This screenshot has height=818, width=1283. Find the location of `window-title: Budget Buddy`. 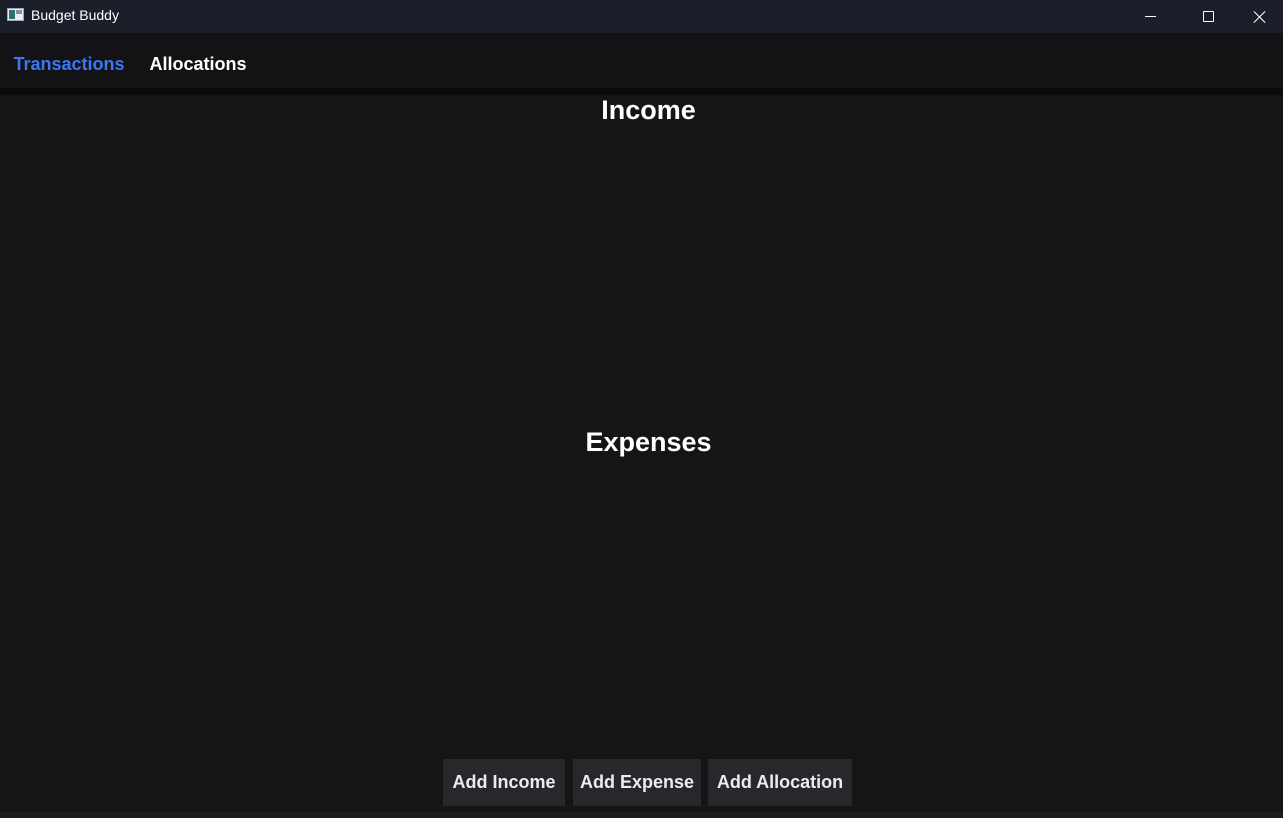

window-title: Budget Buddy is located at coordinates (75, 15).